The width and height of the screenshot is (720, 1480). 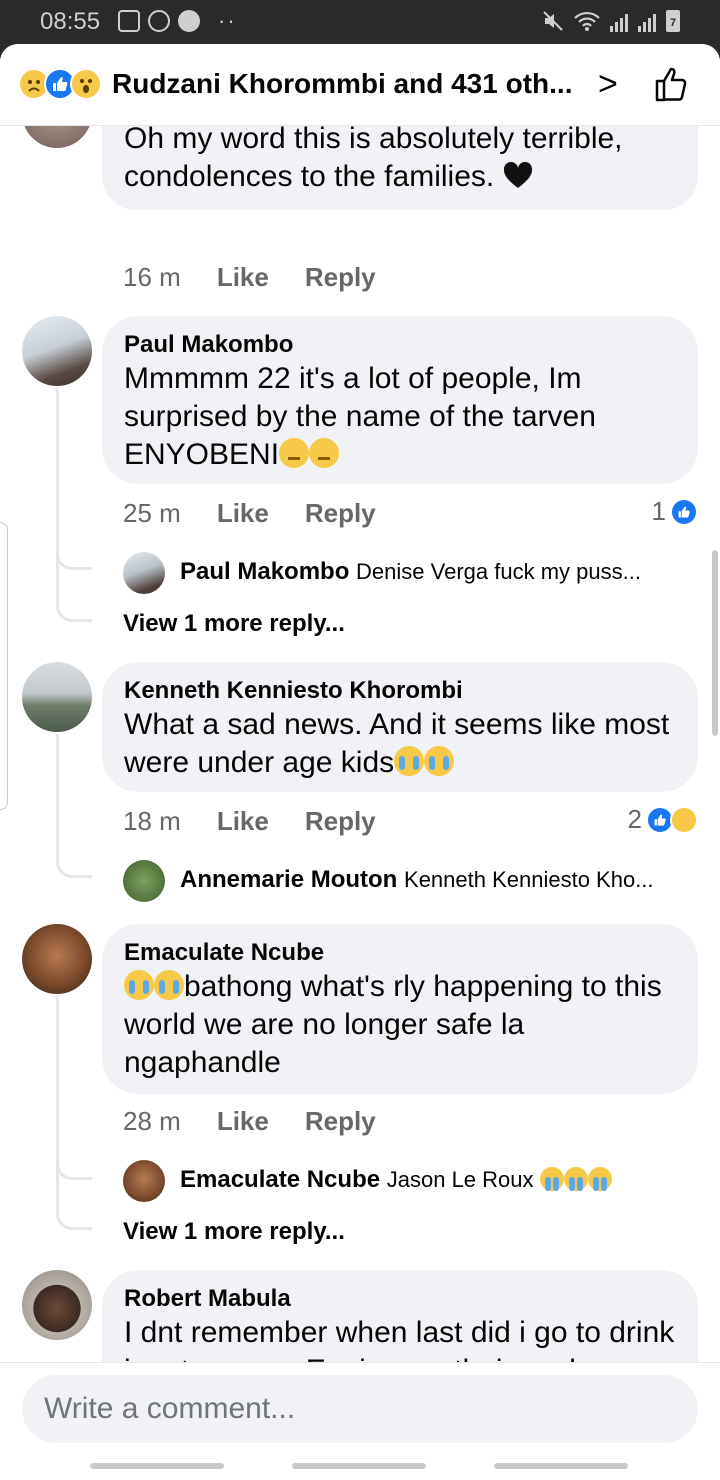 What do you see at coordinates (157, 1466) in the screenshot?
I see `nav-recents-button` at bounding box center [157, 1466].